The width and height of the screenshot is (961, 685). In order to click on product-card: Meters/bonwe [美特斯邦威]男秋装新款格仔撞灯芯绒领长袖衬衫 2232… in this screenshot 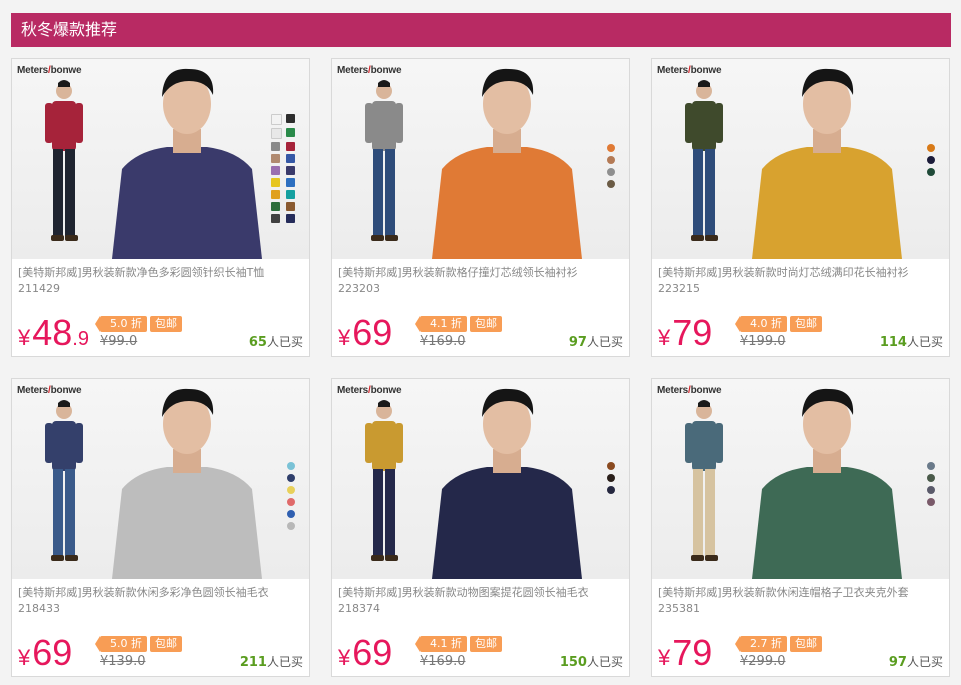, I will do `click(480, 207)`.